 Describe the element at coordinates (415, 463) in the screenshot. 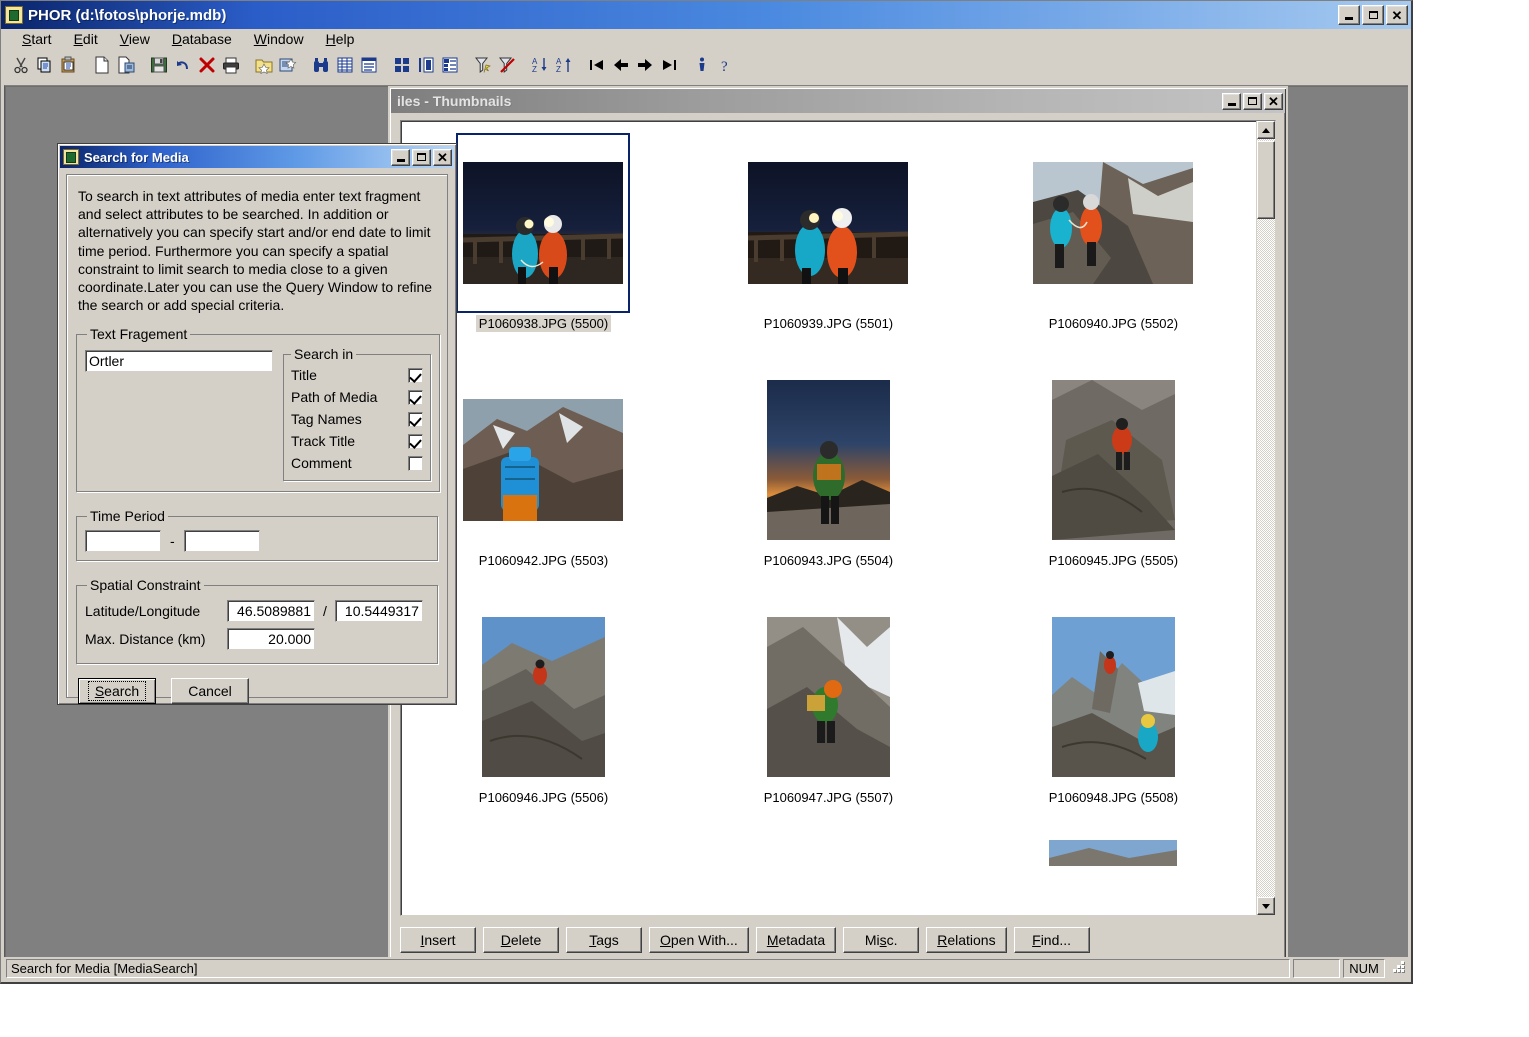

I see `checkbox-comment` at that location.